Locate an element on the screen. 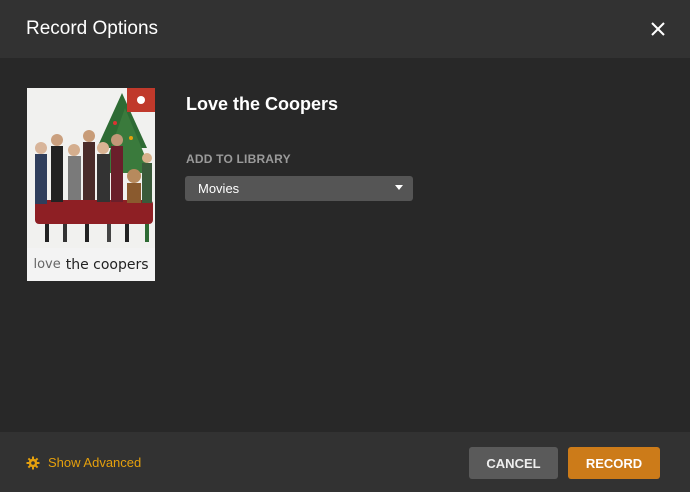 The image size is (690, 492). dialog-header: Record Options is located at coordinates (345, 29).